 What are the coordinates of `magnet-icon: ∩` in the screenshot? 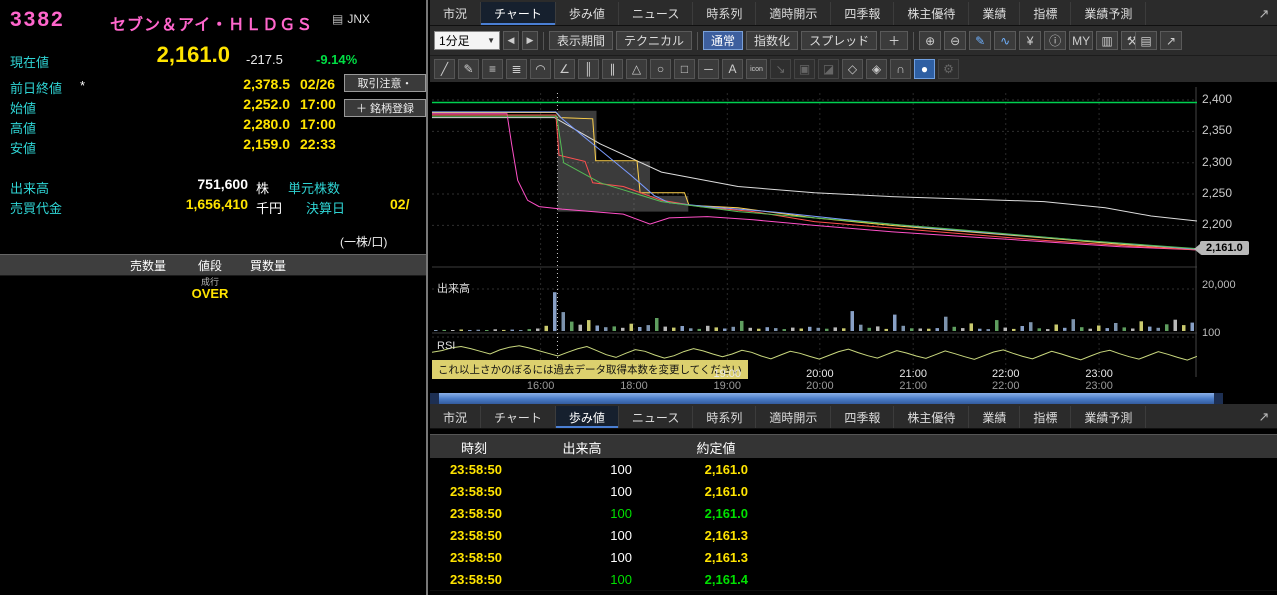 It's located at (900, 69).